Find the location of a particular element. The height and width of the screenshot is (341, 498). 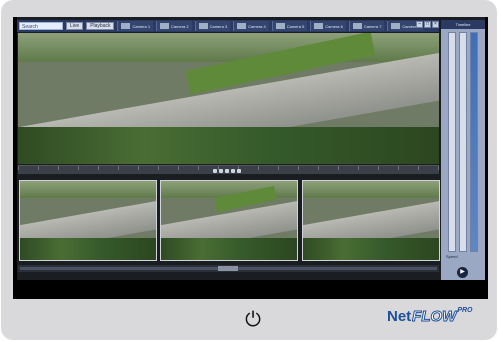

panel-tracks is located at coordinates (463, 142).